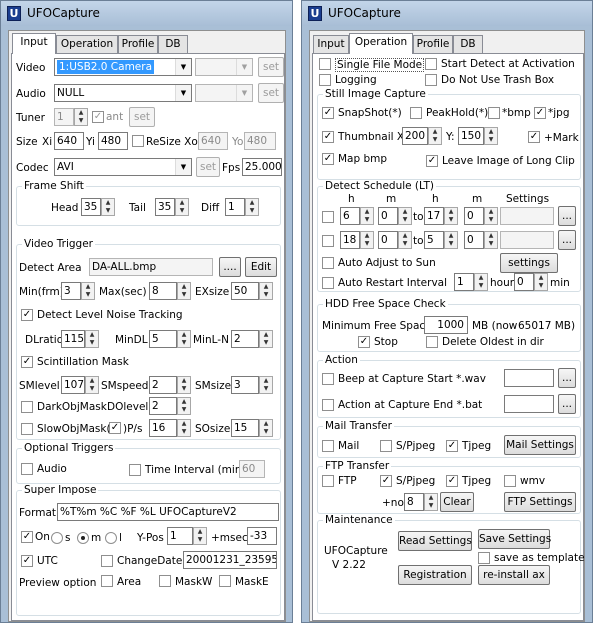  I want to click on scintillation-checkbox: ✓, so click(27, 362).